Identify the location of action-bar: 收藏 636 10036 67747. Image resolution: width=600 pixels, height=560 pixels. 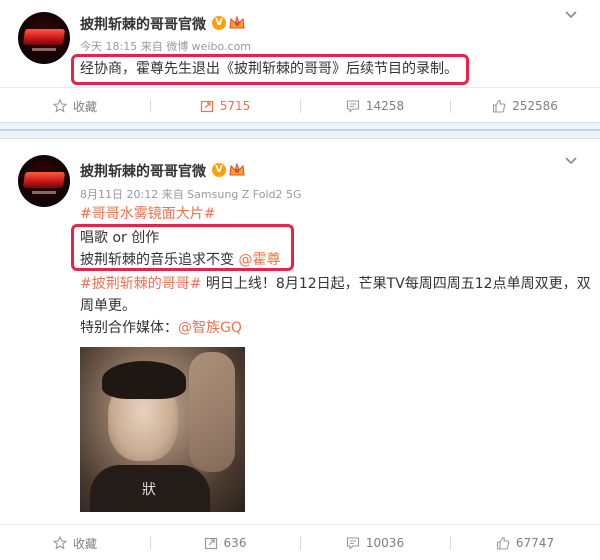
(300, 542).